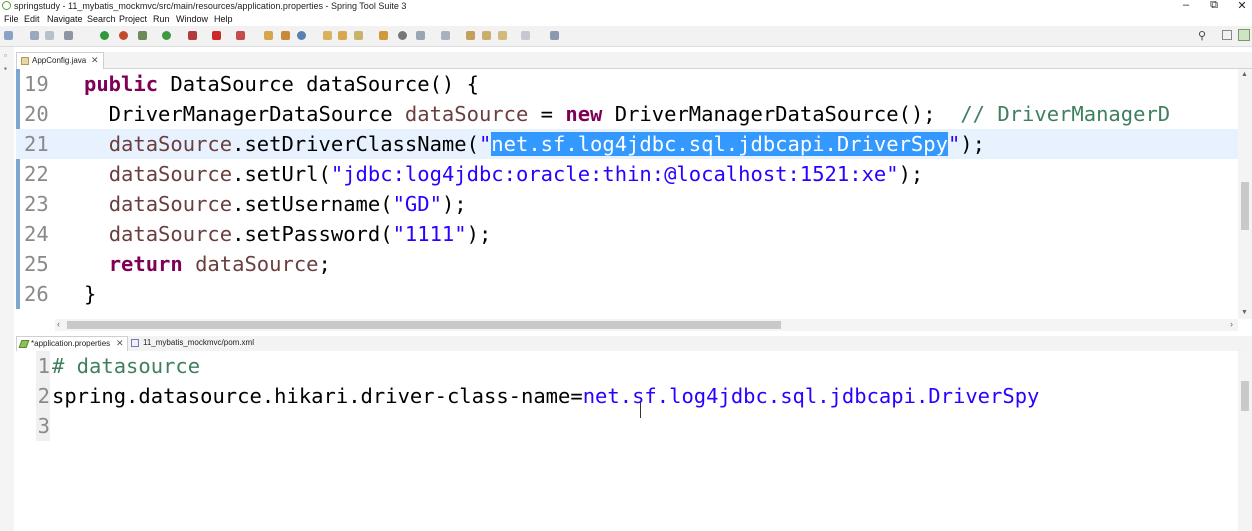 This screenshot has height=531, width=1252. What do you see at coordinates (11, 19) in the screenshot?
I see `menu-file: File` at bounding box center [11, 19].